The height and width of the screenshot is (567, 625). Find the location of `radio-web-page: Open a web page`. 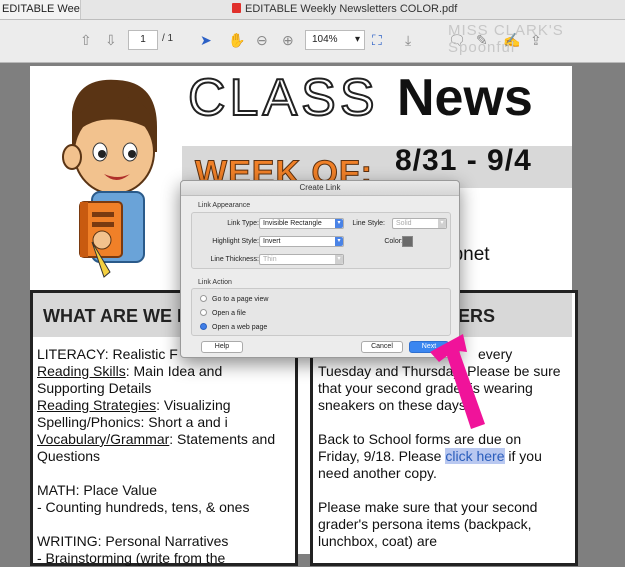

radio-web-page: Open a web page is located at coordinates (233, 327).